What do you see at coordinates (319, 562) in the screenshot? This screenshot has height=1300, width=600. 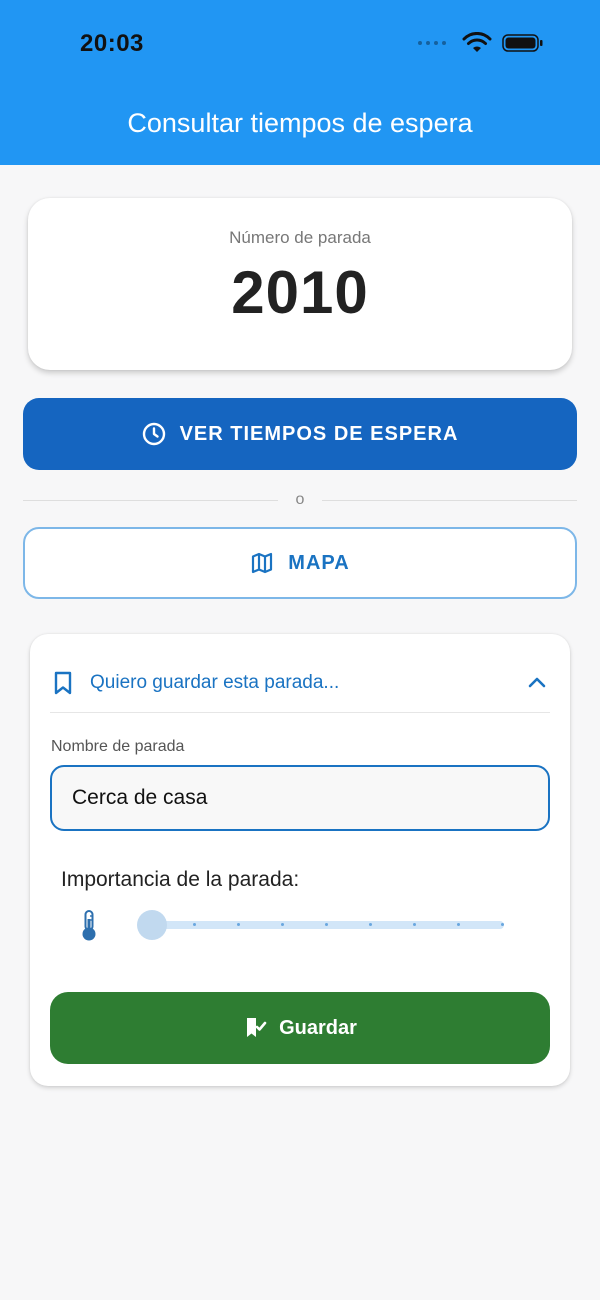 I see `map-label: MAPA` at bounding box center [319, 562].